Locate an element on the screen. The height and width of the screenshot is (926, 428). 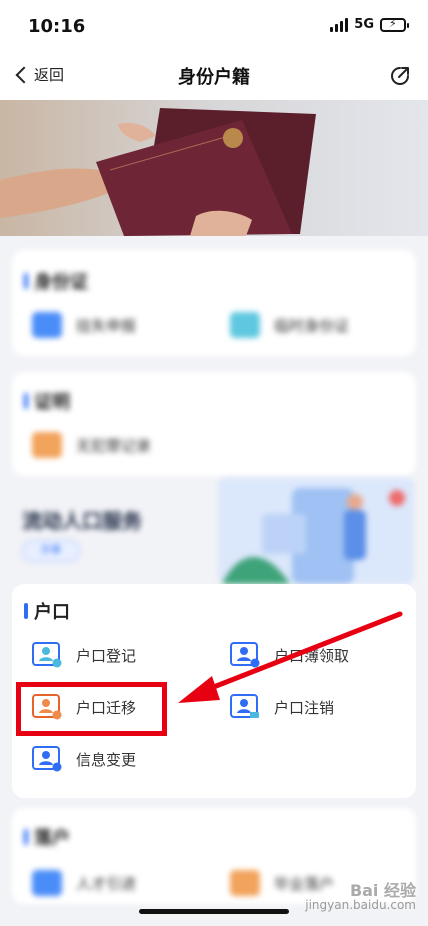
hero-banner is located at coordinates (214, 168).